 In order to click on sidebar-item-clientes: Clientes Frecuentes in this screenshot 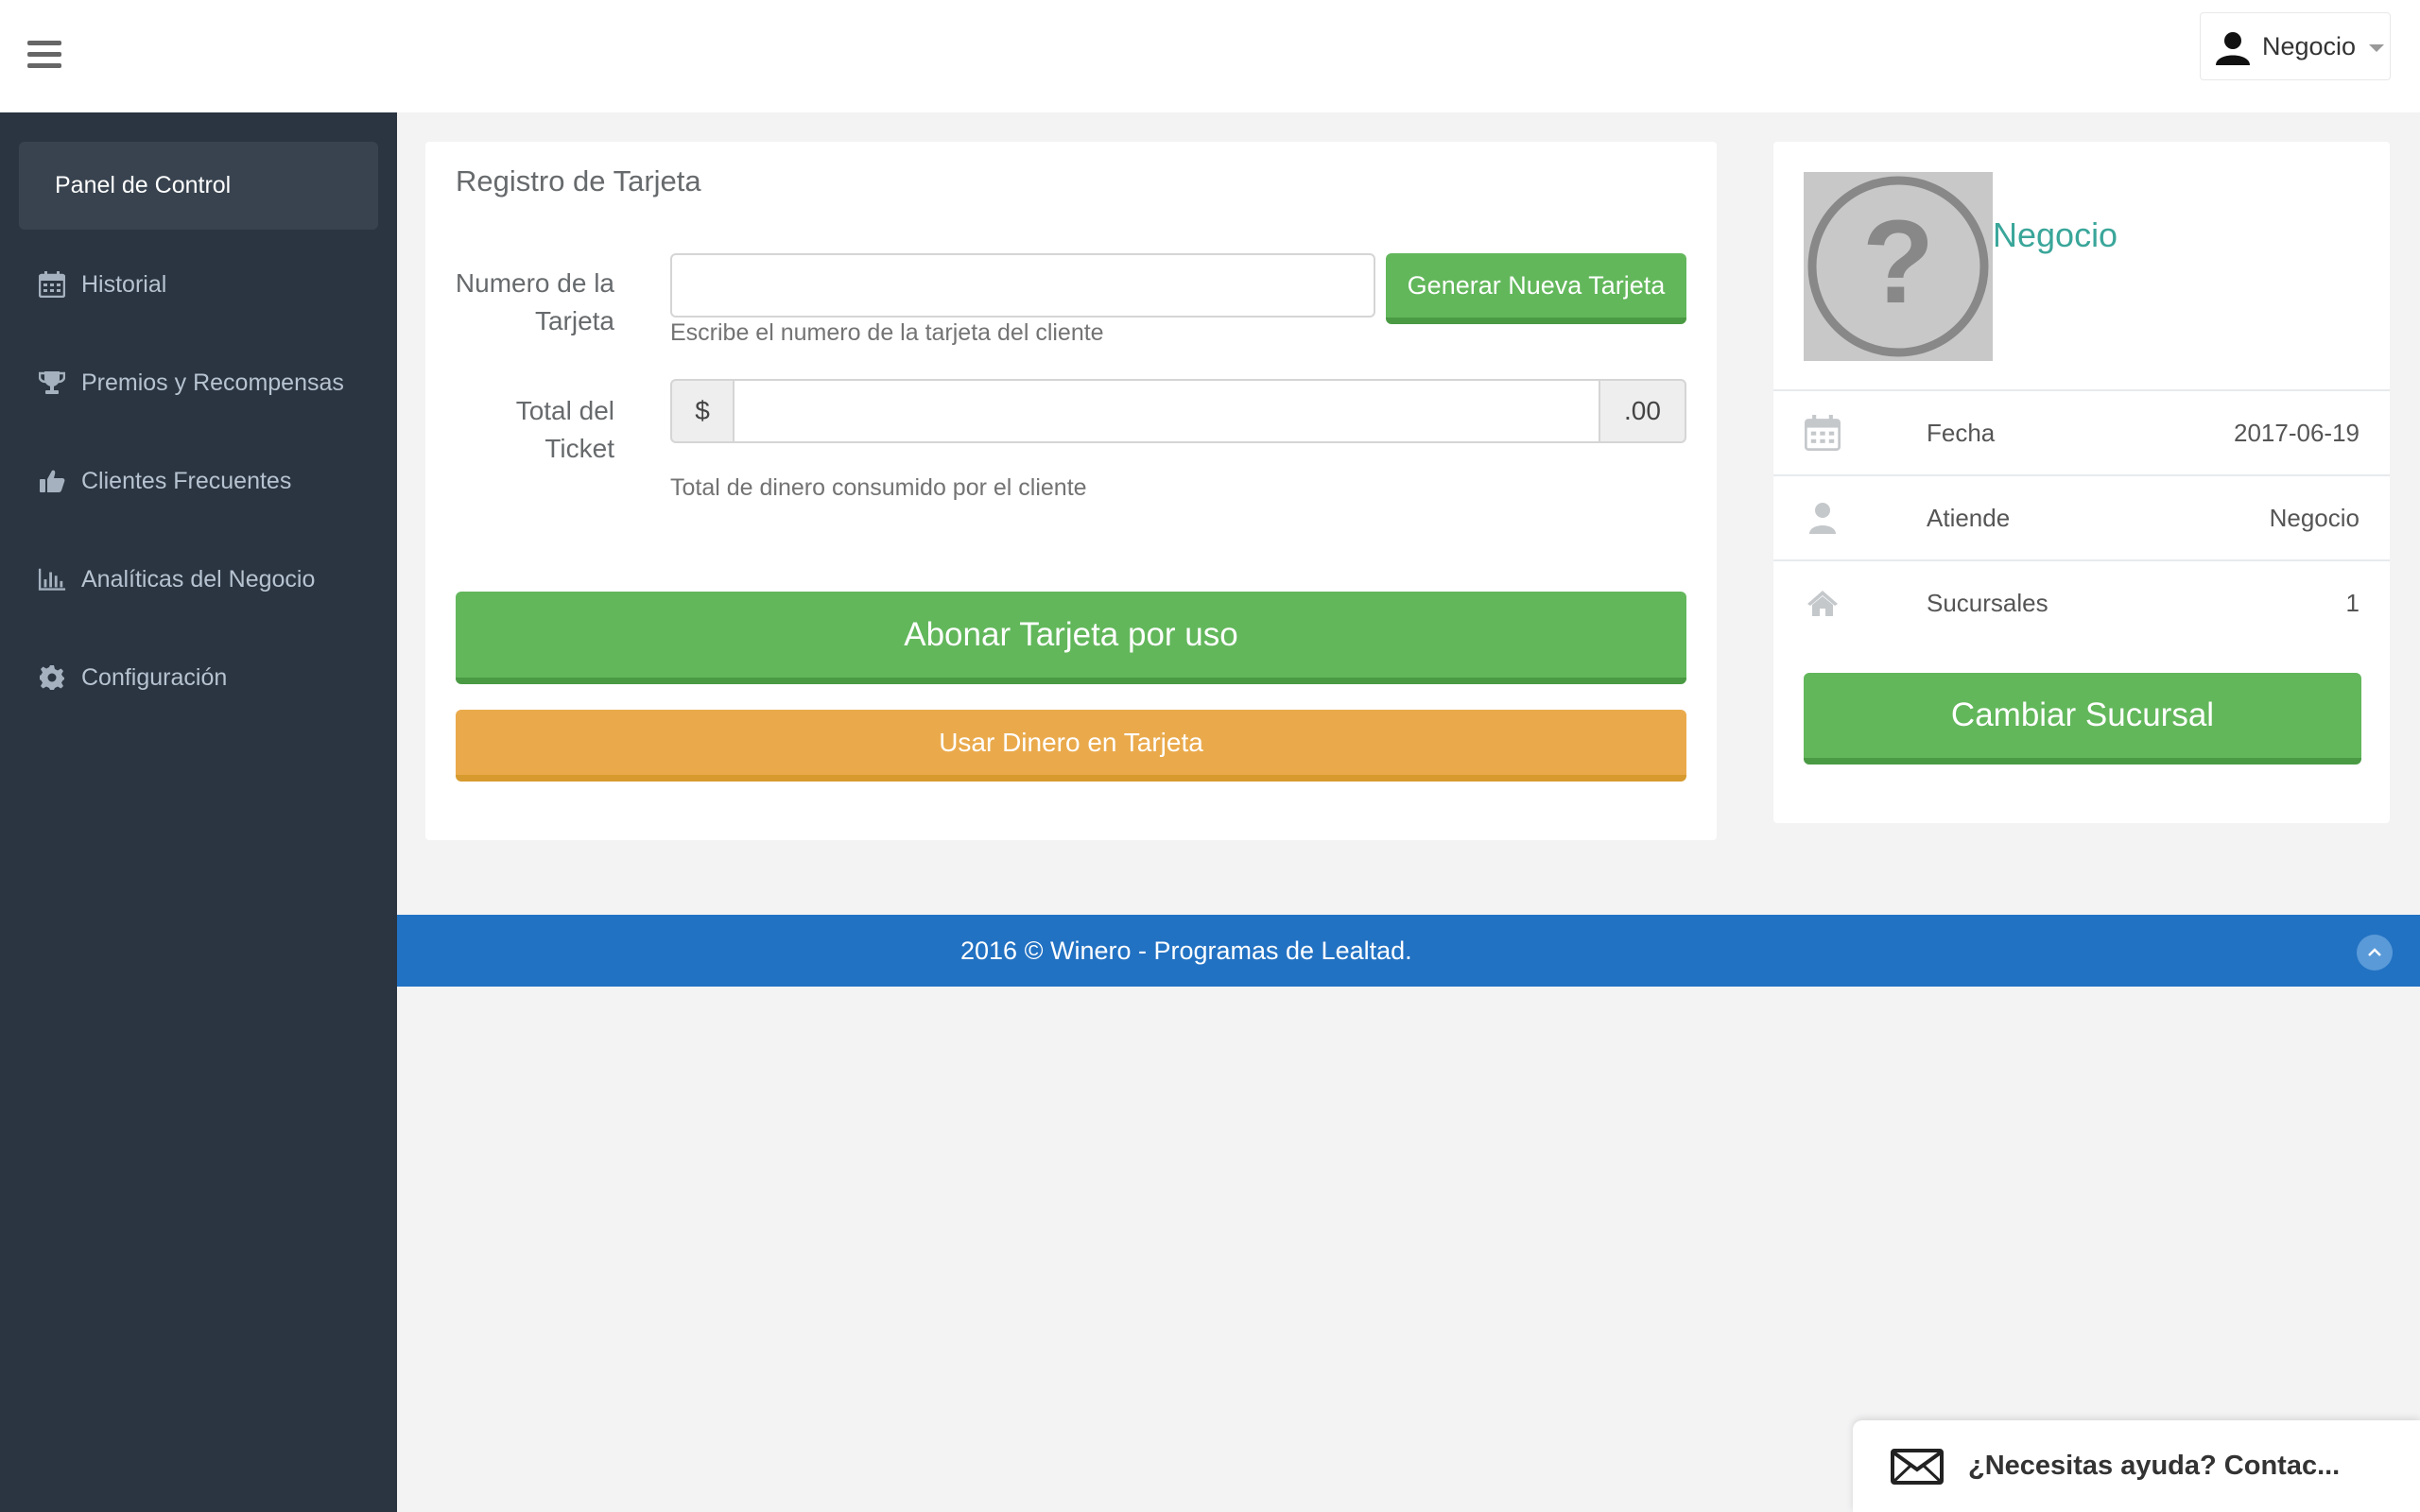, I will do `click(198, 481)`.